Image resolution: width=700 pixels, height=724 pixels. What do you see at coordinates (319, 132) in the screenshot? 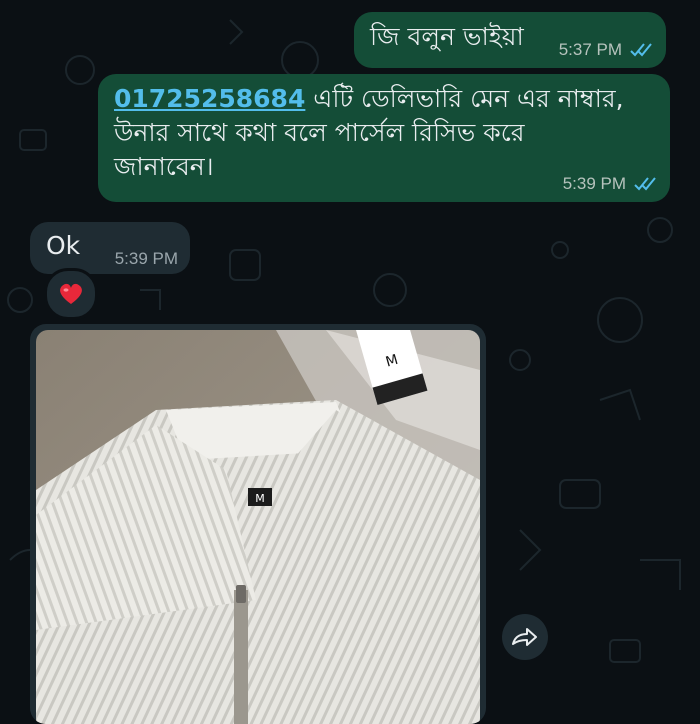
I see `message-line: উনার সাথে কথা বলে পার্সেল রিসিভ করে` at bounding box center [319, 132].